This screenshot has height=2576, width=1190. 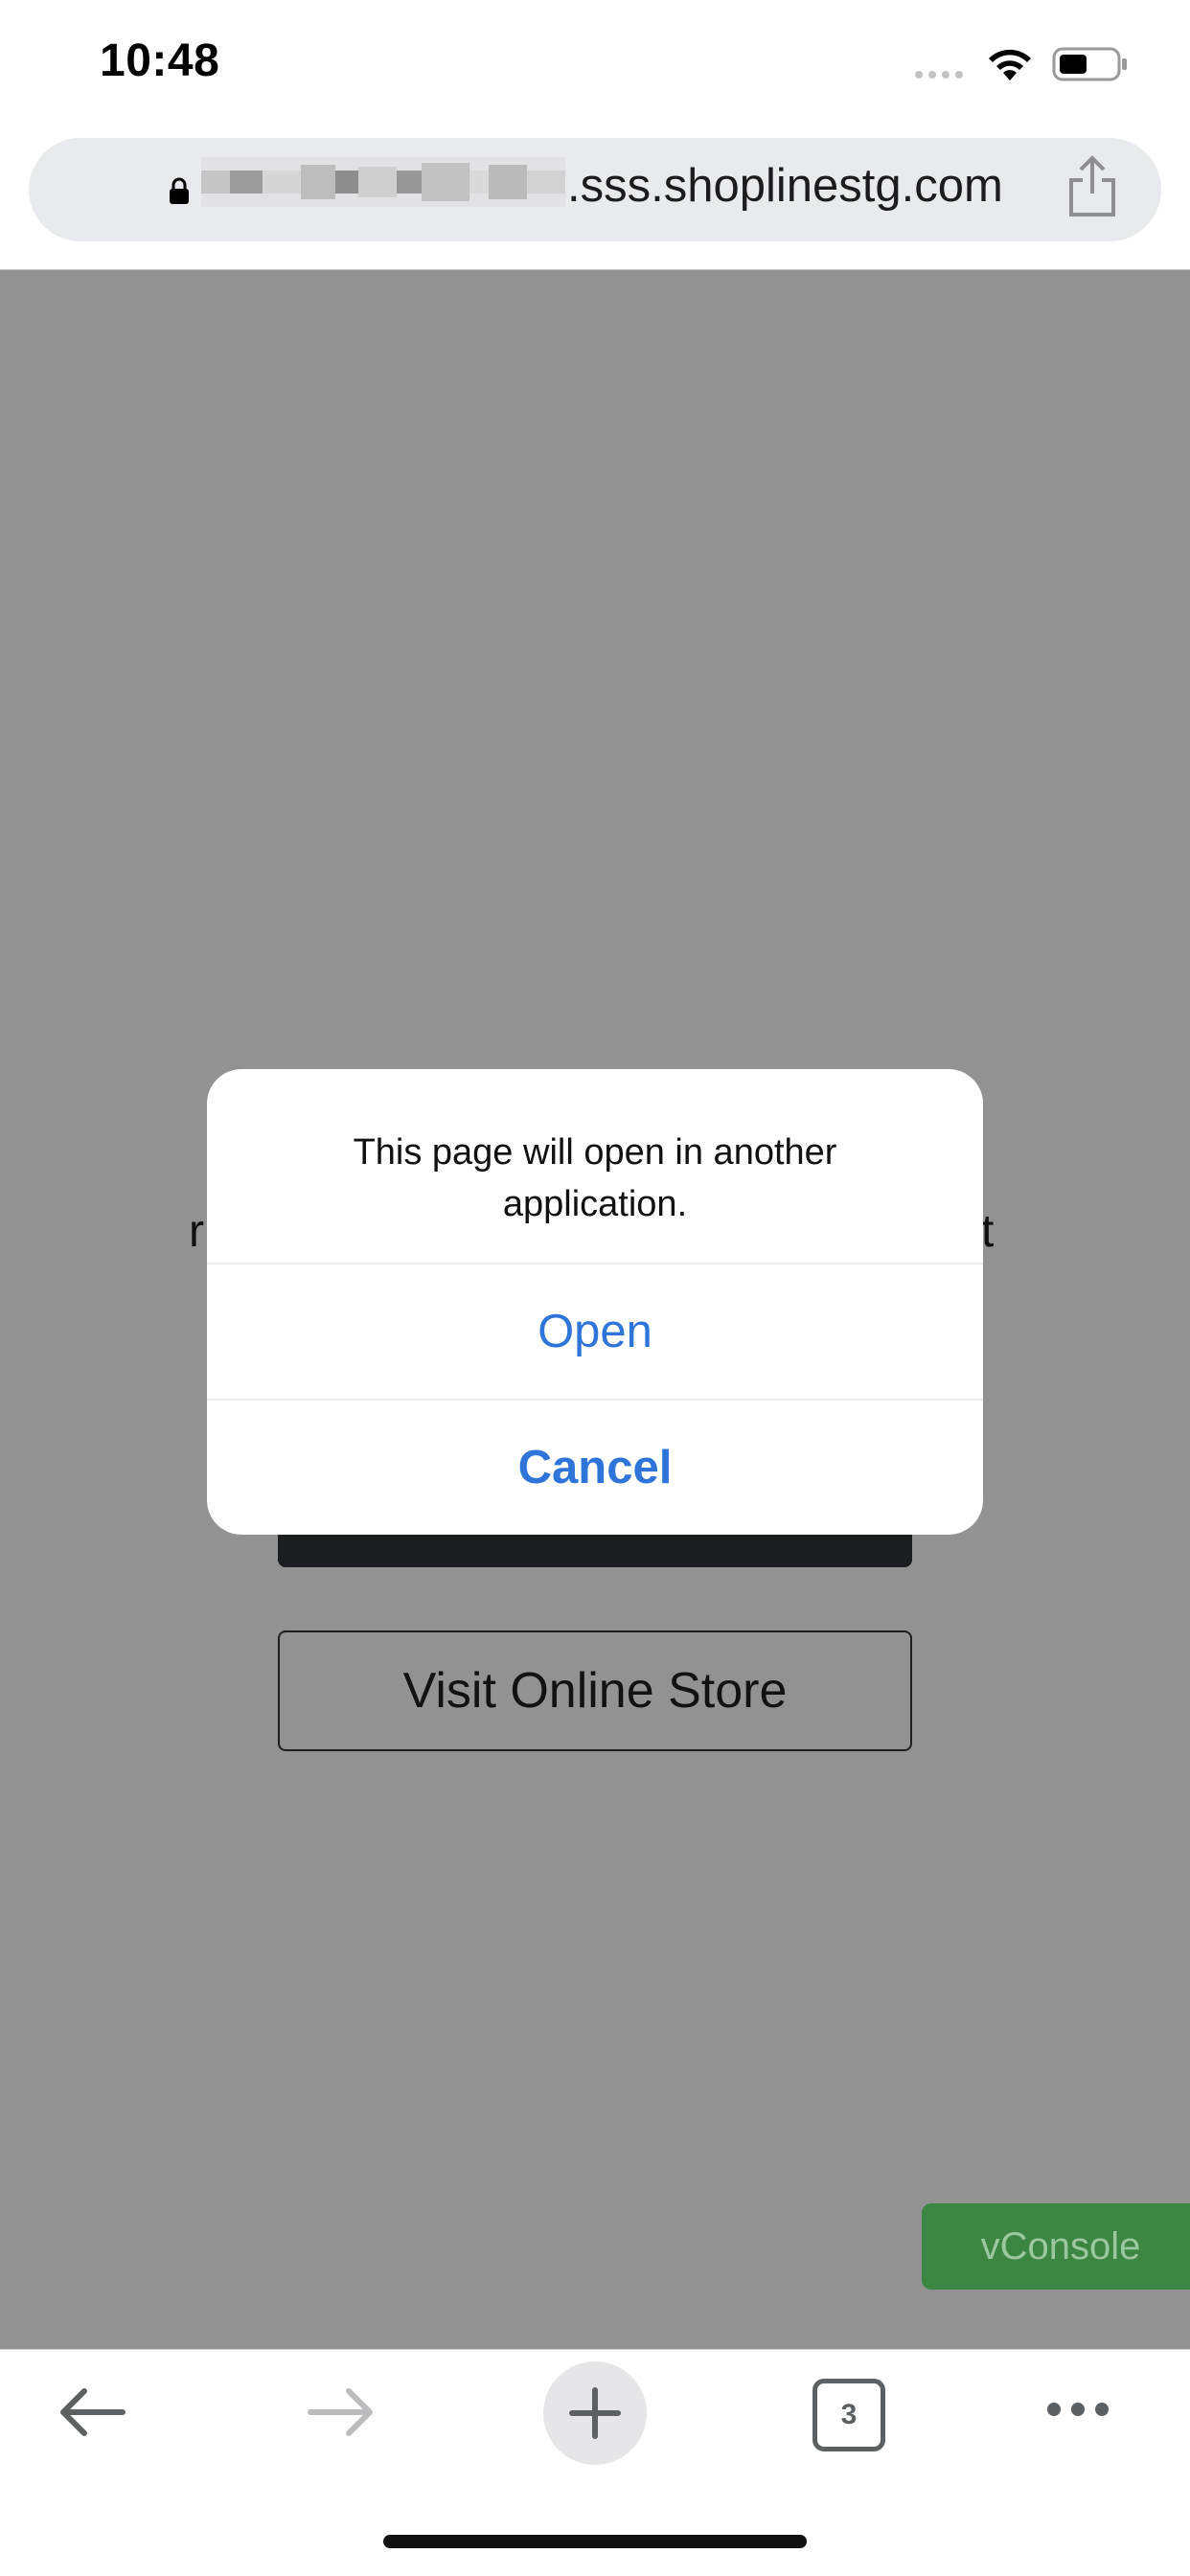 I want to click on status-time: 10:48, so click(x=160, y=60).